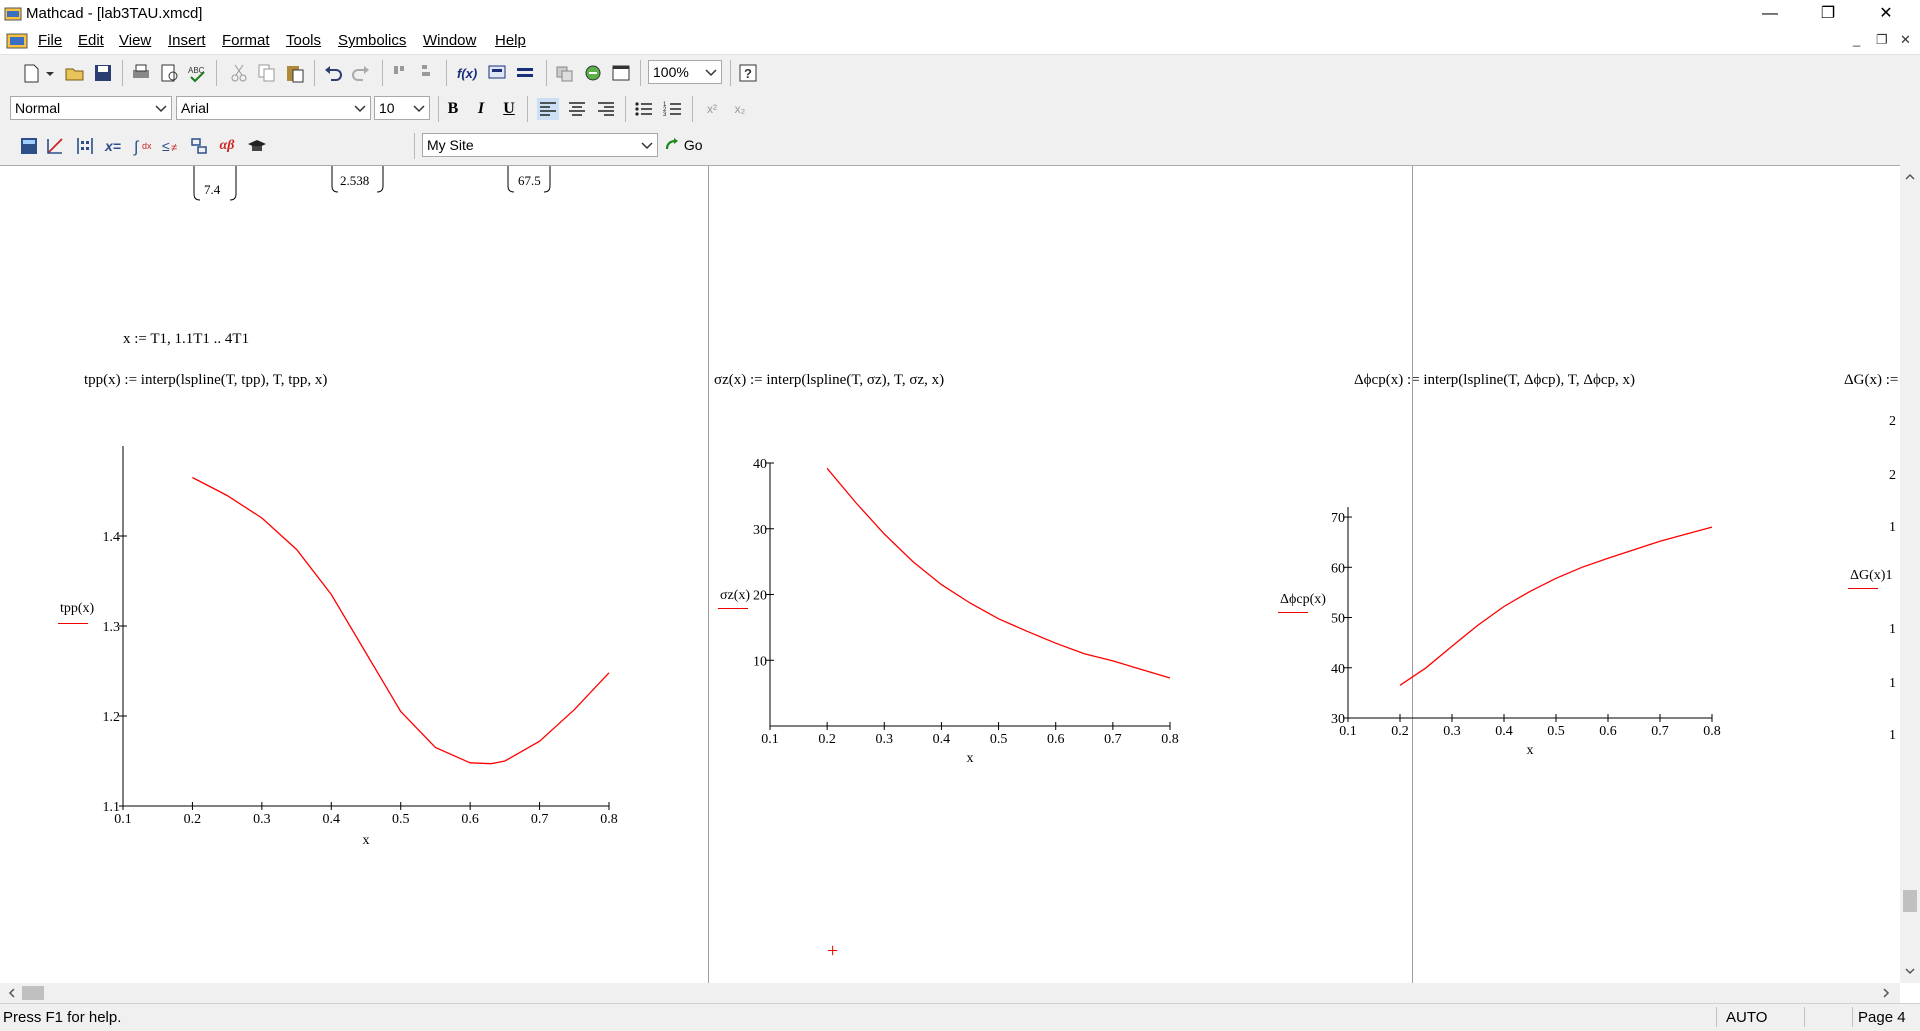 The width and height of the screenshot is (1920, 1031). Describe the element at coordinates (683, 145) in the screenshot. I see `go-button: Go` at that location.